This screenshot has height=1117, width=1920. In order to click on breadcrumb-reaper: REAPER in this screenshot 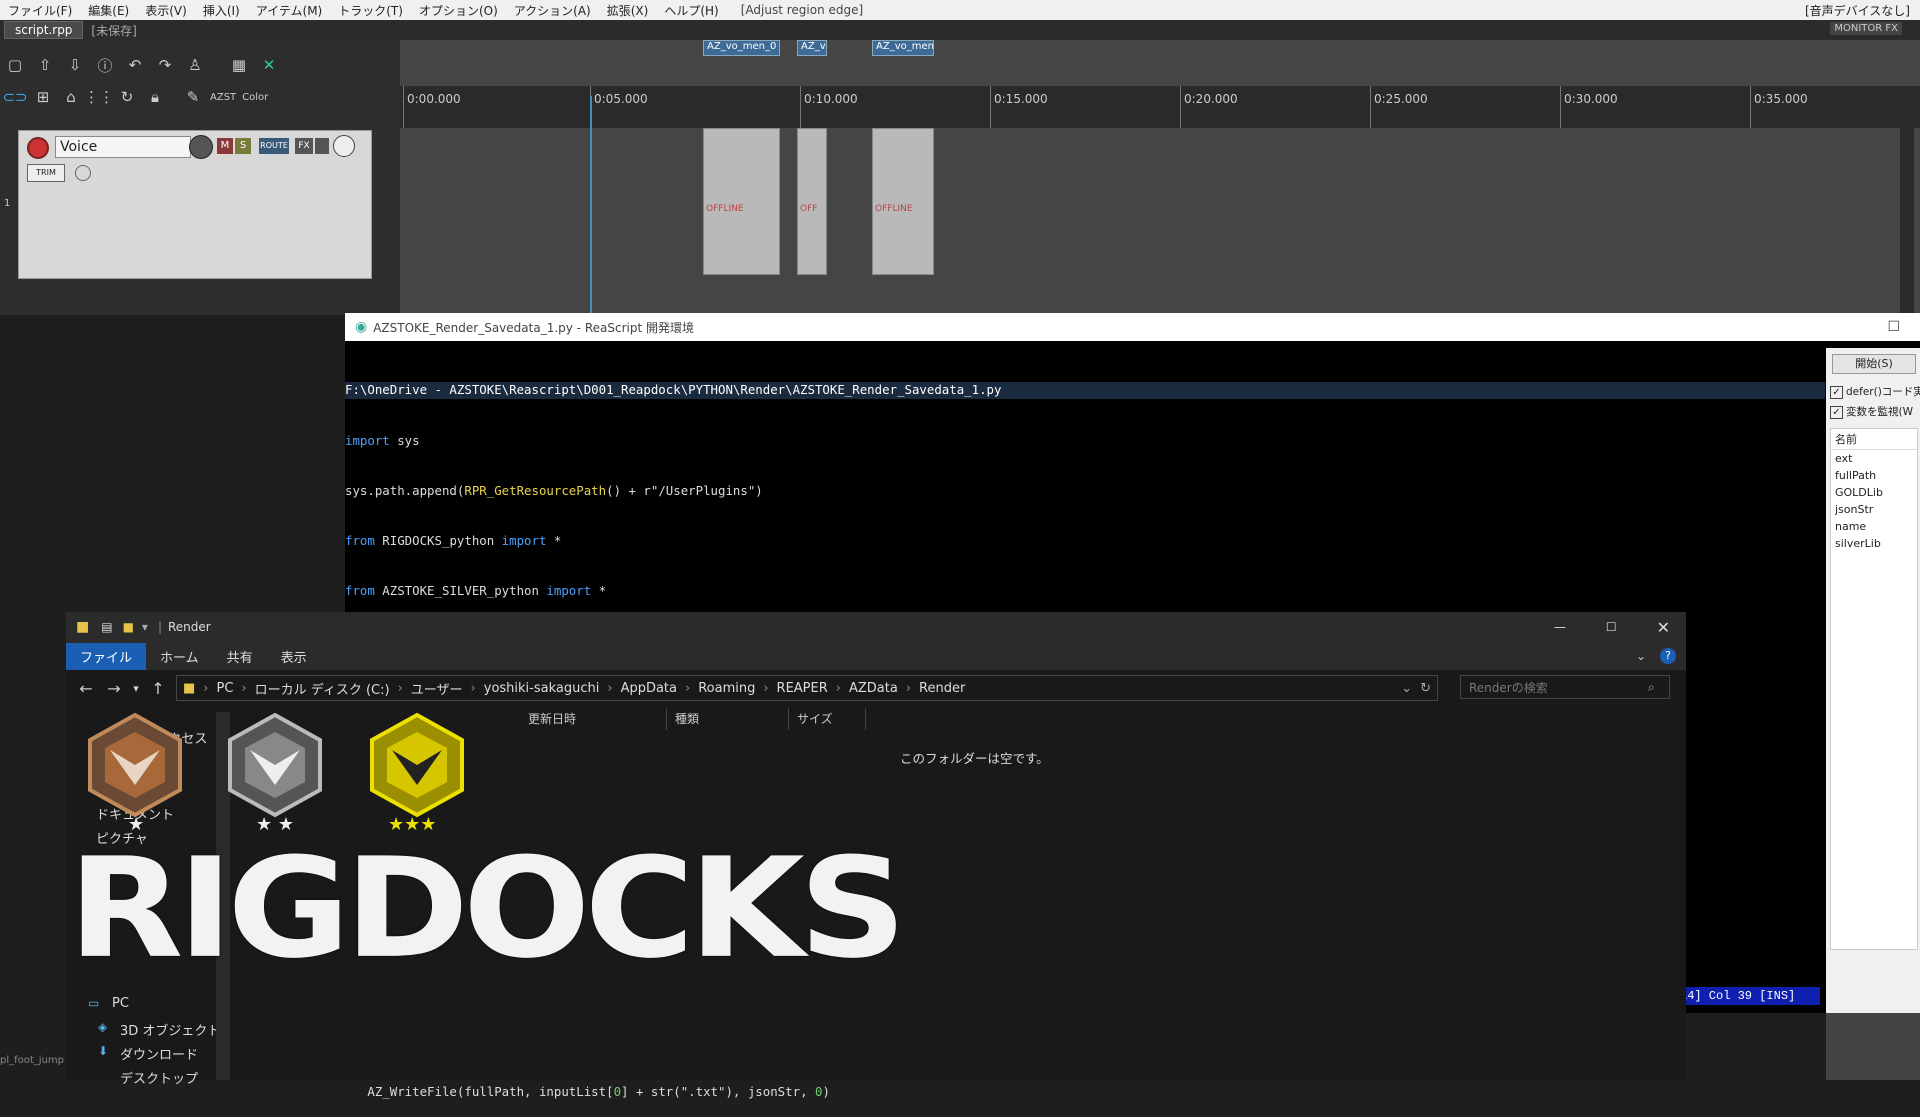, I will do `click(802, 688)`.